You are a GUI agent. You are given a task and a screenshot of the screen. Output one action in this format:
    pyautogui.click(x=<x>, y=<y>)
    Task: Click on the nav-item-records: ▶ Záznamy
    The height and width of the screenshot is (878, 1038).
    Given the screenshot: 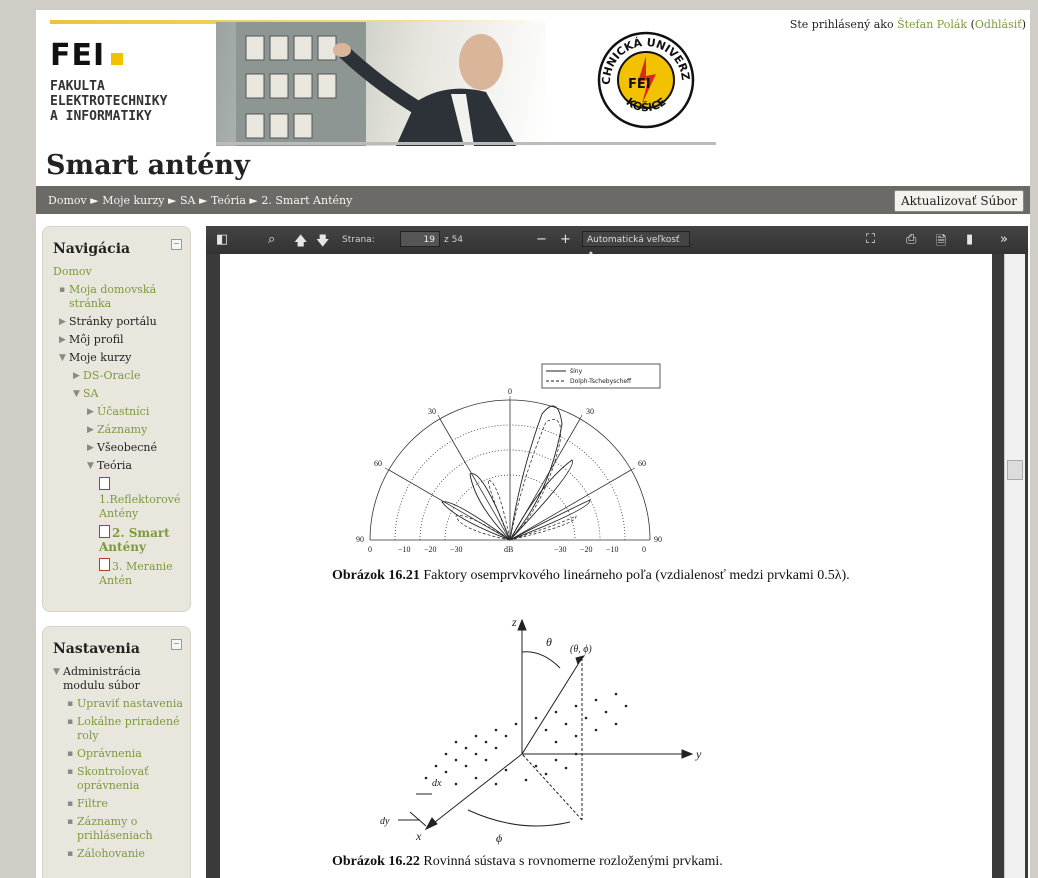 What is the action you would take?
    pyautogui.click(x=135, y=430)
    